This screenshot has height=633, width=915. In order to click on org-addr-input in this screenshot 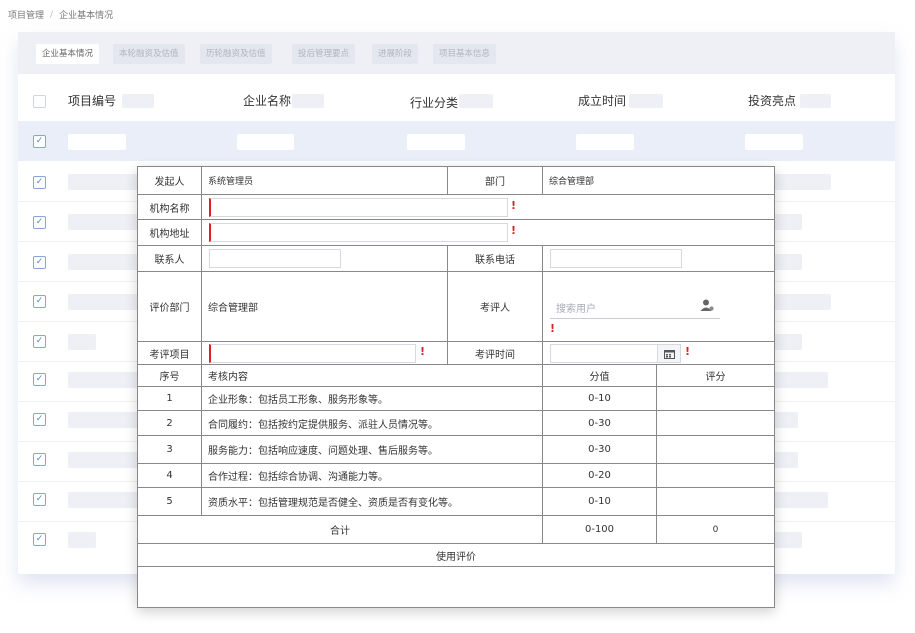, I will do `click(358, 232)`.